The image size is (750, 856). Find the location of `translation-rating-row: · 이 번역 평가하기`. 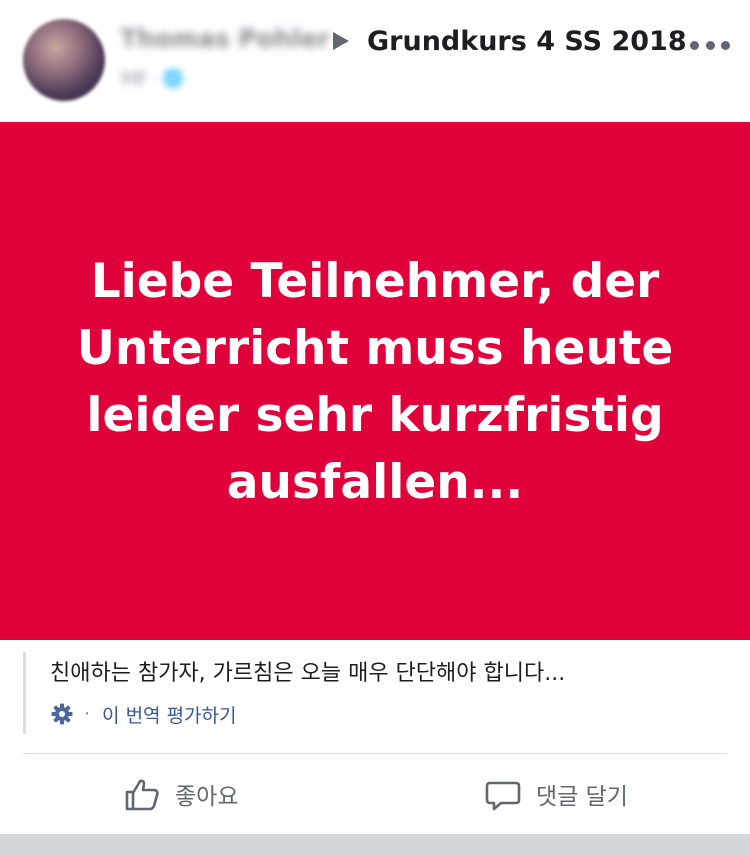

translation-rating-row: · 이 번역 평가하기 is located at coordinates (143, 714).